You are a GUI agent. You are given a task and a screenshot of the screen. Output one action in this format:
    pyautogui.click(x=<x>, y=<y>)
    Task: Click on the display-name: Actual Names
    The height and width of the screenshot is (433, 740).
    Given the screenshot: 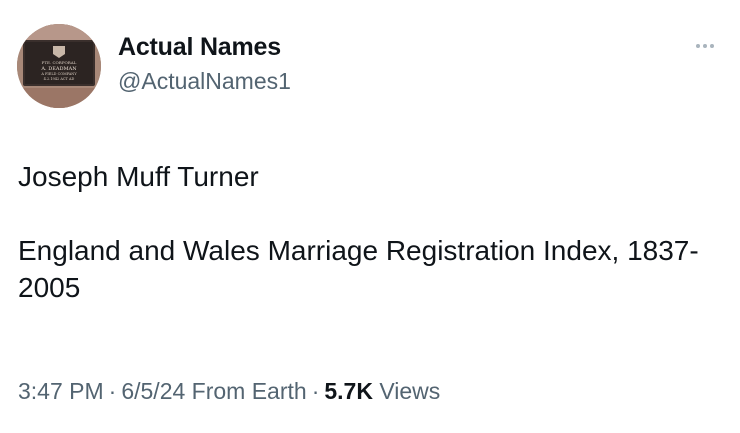 What is the action you would take?
    pyautogui.click(x=199, y=47)
    